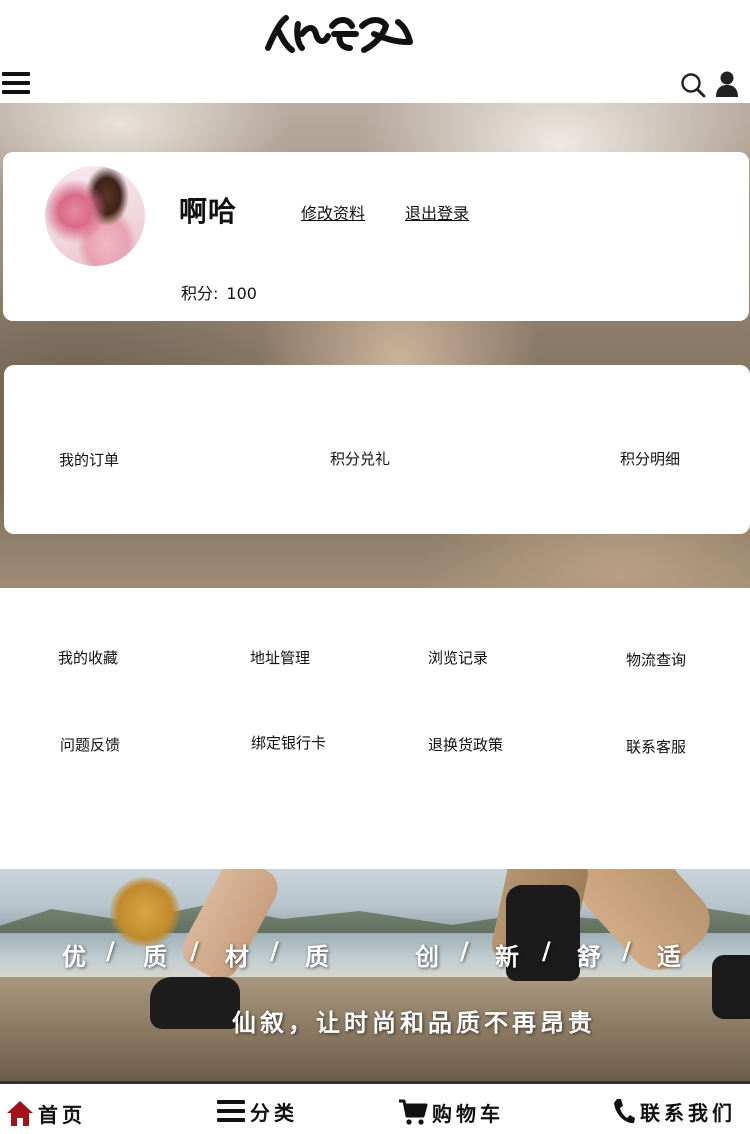  I want to click on tab-home: 首页, so click(46, 1113).